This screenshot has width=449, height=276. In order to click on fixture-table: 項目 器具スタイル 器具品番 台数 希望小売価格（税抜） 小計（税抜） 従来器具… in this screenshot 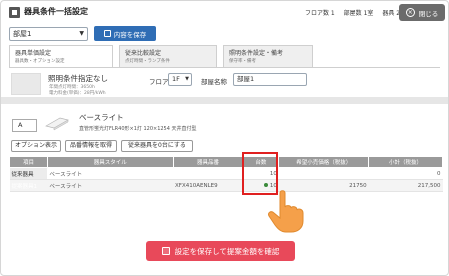, I will do `click(226, 174)`.